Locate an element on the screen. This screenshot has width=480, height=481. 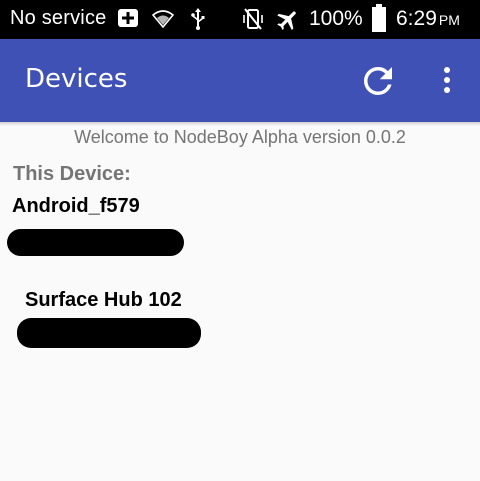
this-device-name: Android_f579 is located at coordinates (76, 206).